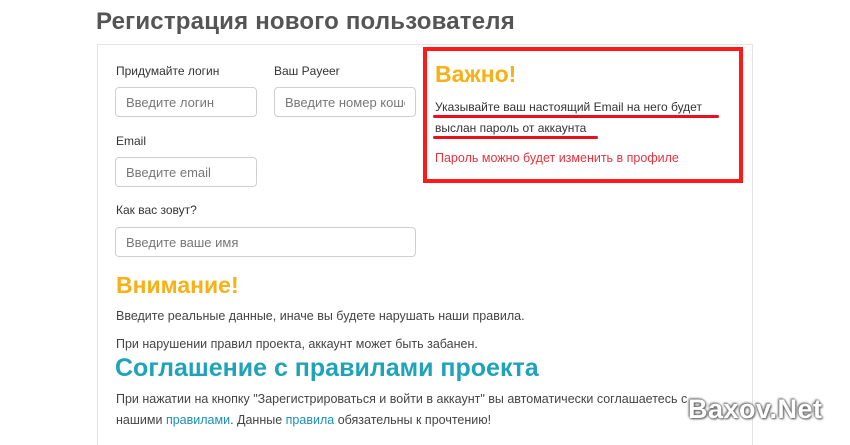 This screenshot has height=445, width=850. What do you see at coordinates (156, 210) in the screenshot?
I see `name-label: Как вас зовут?` at bounding box center [156, 210].